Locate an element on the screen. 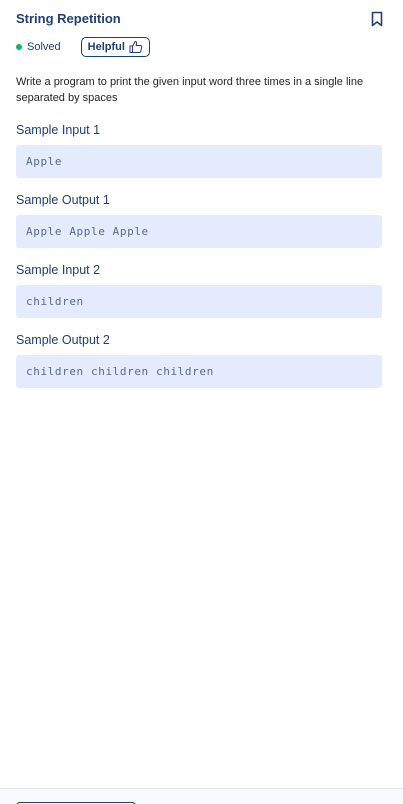  status-row: Solved Helpful is located at coordinates (83, 47).